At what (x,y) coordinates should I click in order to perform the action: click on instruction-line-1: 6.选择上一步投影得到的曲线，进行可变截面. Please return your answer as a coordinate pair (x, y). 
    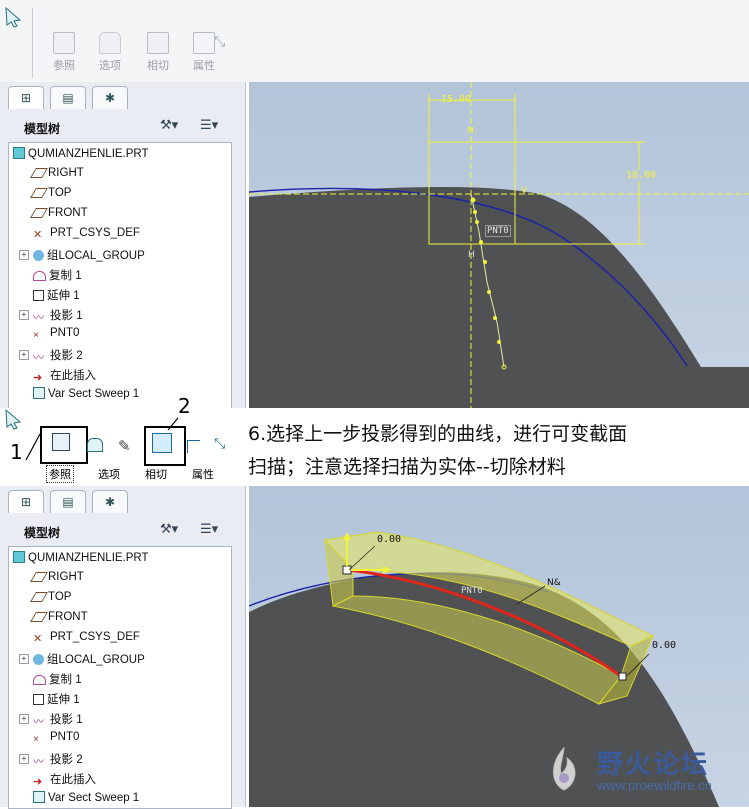
    Looking at the image, I should click on (438, 434).